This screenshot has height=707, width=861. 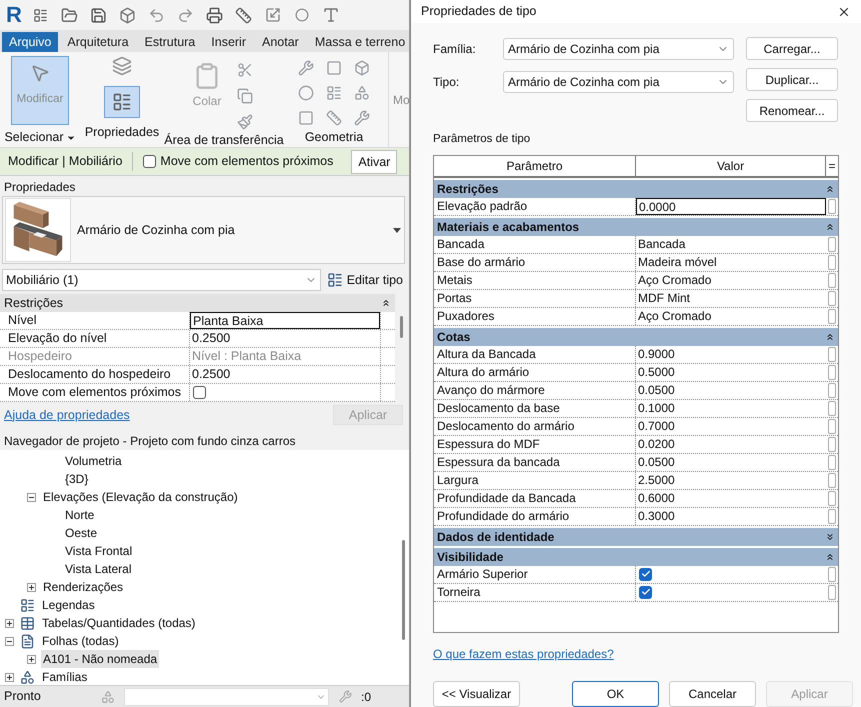 What do you see at coordinates (149, 441) in the screenshot?
I see `browser-title: Navegador de projeto - Projeto com fundo cinza carros` at bounding box center [149, 441].